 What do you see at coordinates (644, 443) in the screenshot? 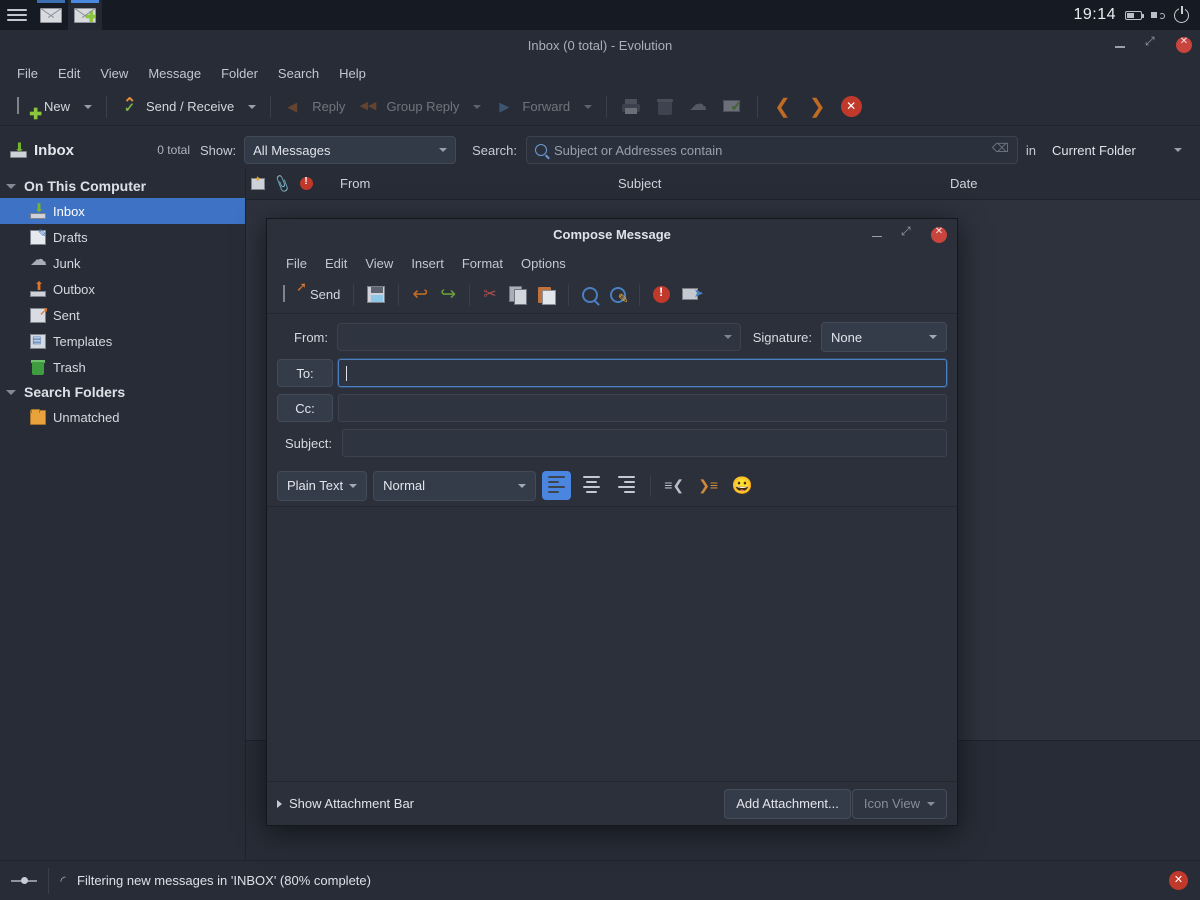
I see `subject-input` at bounding box center [644, 443].